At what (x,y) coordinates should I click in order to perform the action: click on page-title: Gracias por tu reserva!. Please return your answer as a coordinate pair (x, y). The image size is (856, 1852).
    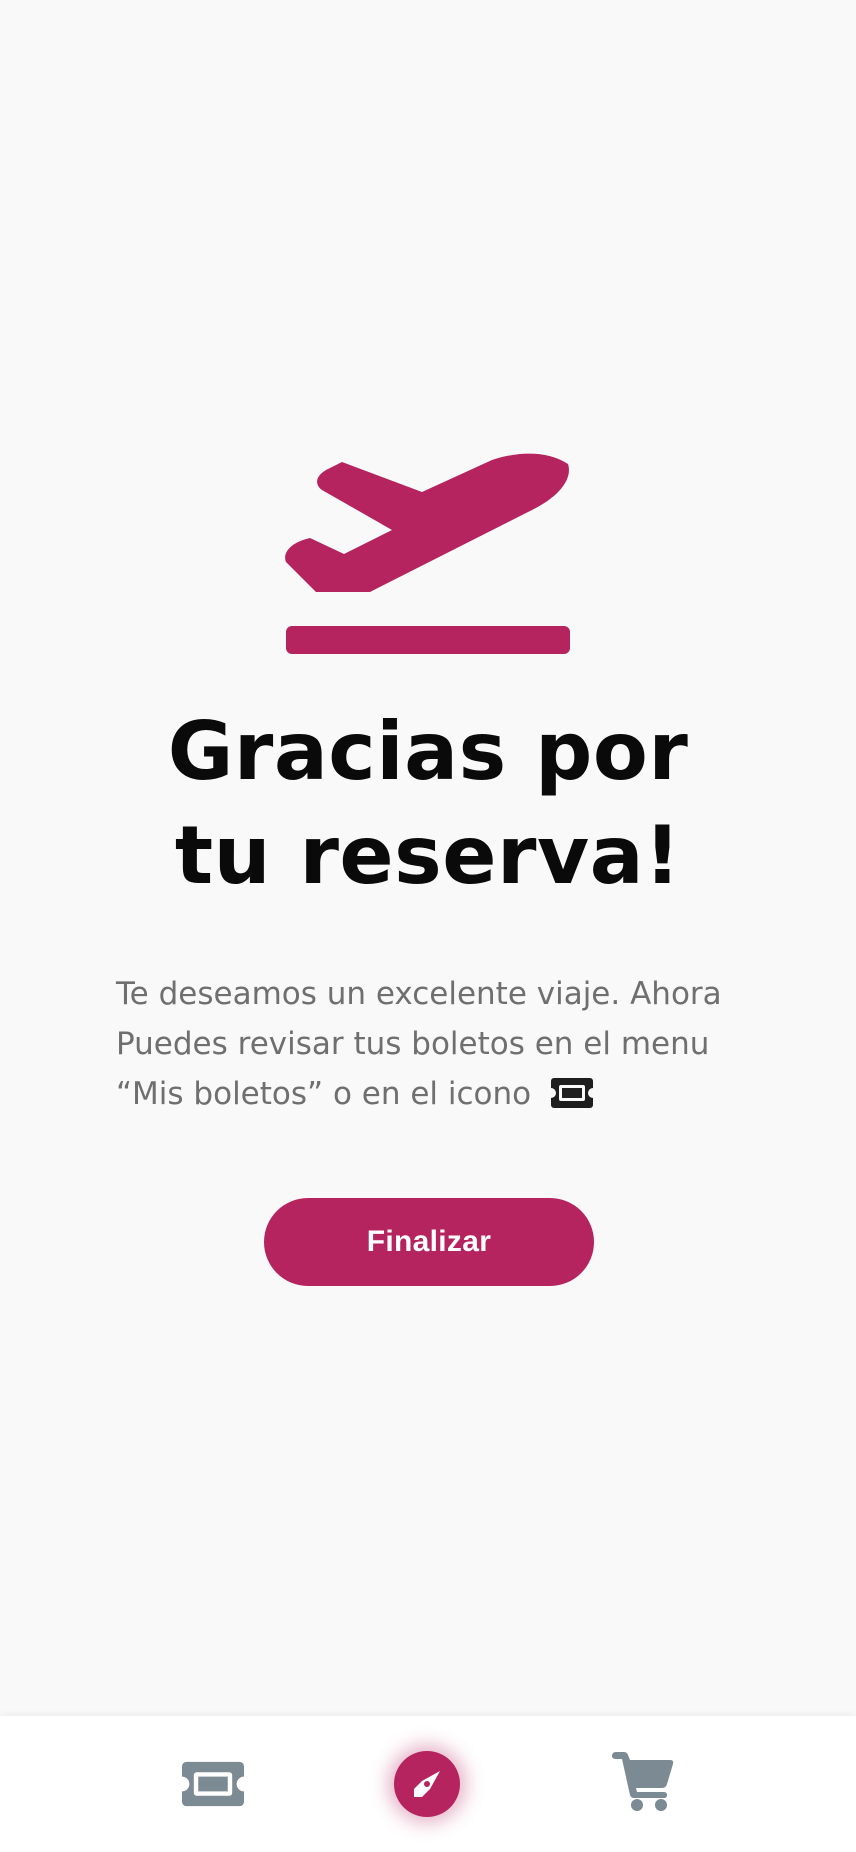
    Looking at the image, I should click on (428, 804).